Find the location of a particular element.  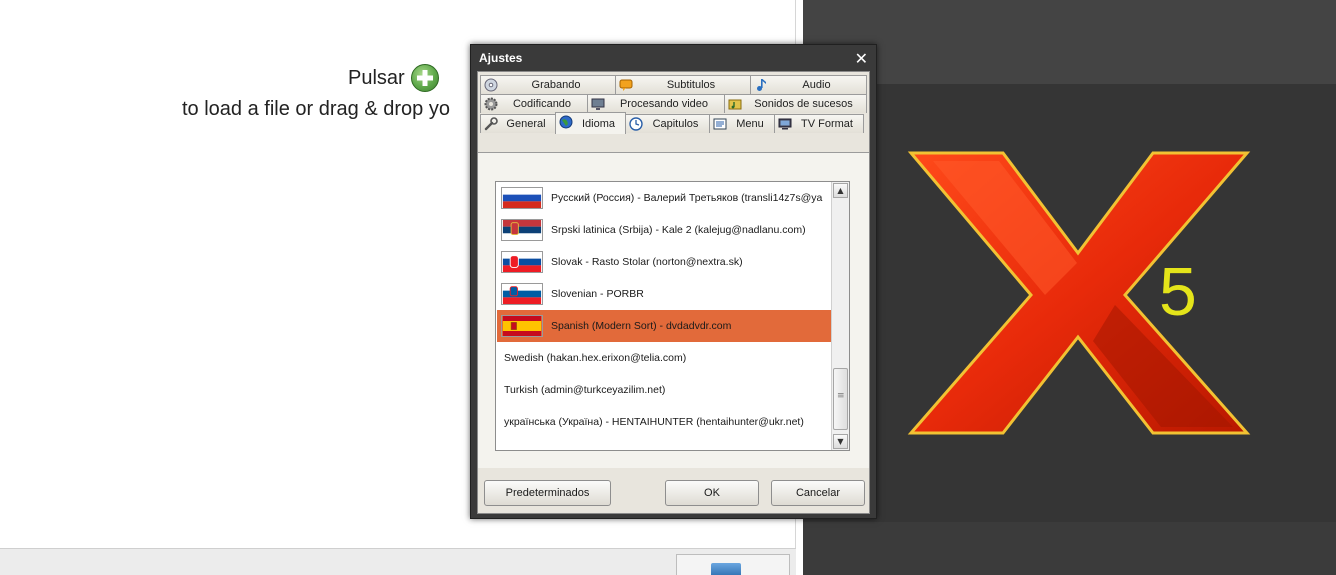

defaults-button: Predeterminados is located at coordinates (547, 493).